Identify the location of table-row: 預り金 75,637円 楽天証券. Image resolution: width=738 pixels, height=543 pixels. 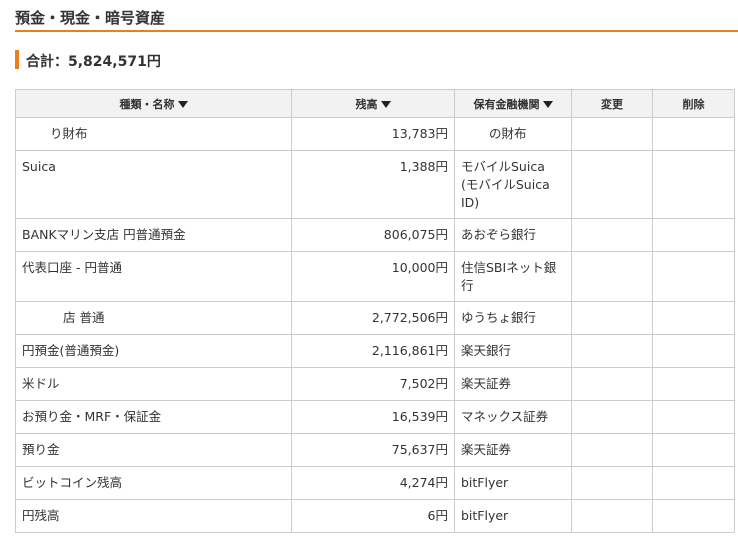
(375, 450).